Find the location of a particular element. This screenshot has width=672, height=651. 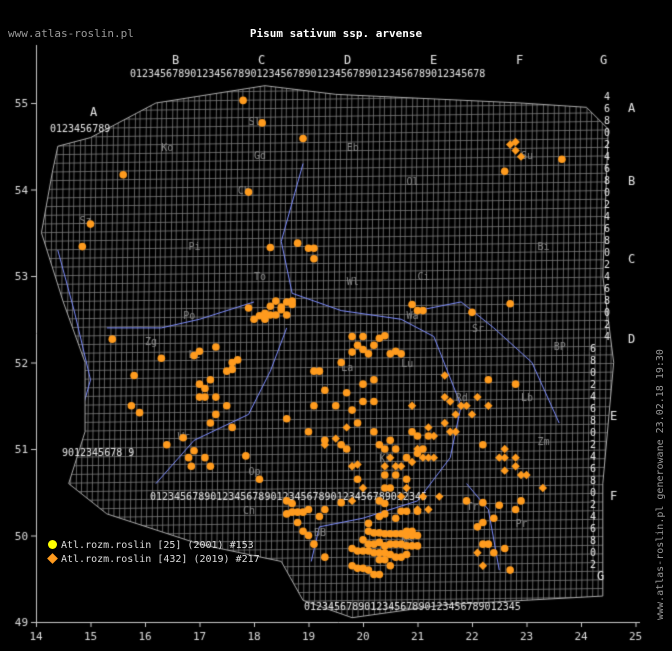

legend-item-2019: Atl.rozm.roslin [432] (2019) #217 is located at coordinates (153, 559).